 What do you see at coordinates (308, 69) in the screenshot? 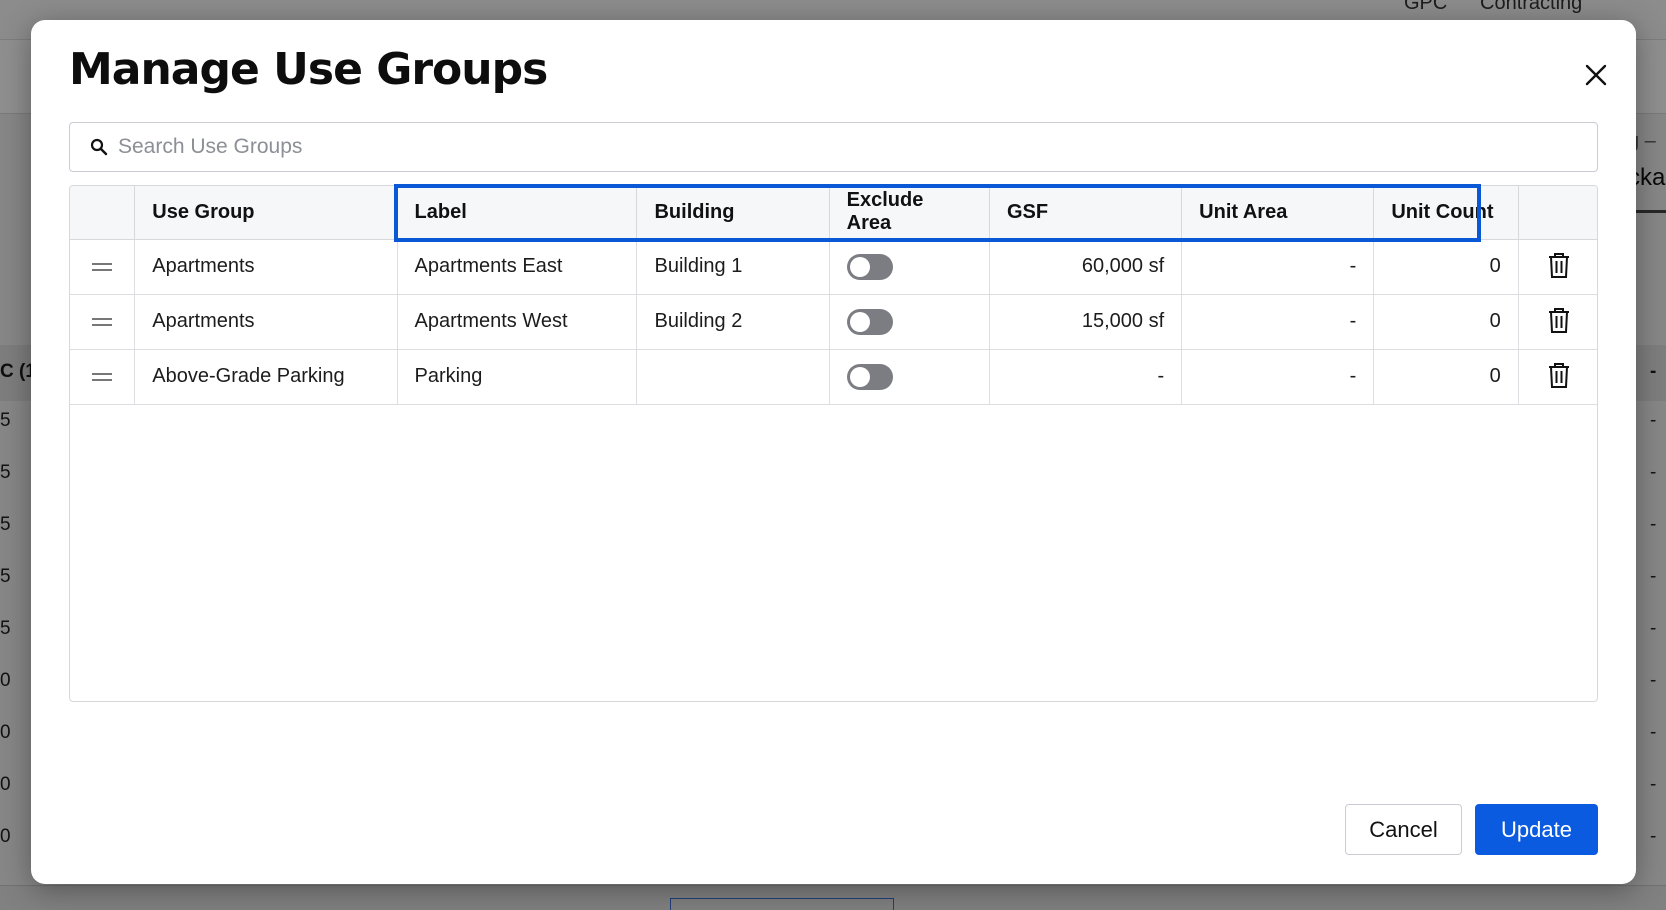
I see `dialog-title: Manage Use Groups` at bounding box center [308, 69].